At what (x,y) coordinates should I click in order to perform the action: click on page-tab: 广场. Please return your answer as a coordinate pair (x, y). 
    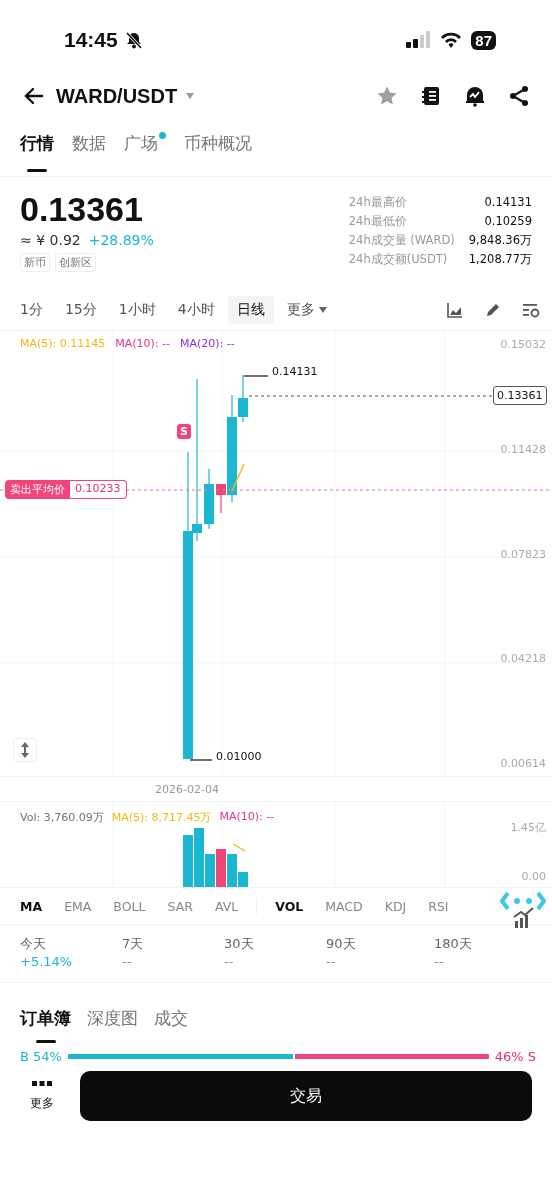
    Looking at the image, I should click on (145, 150).